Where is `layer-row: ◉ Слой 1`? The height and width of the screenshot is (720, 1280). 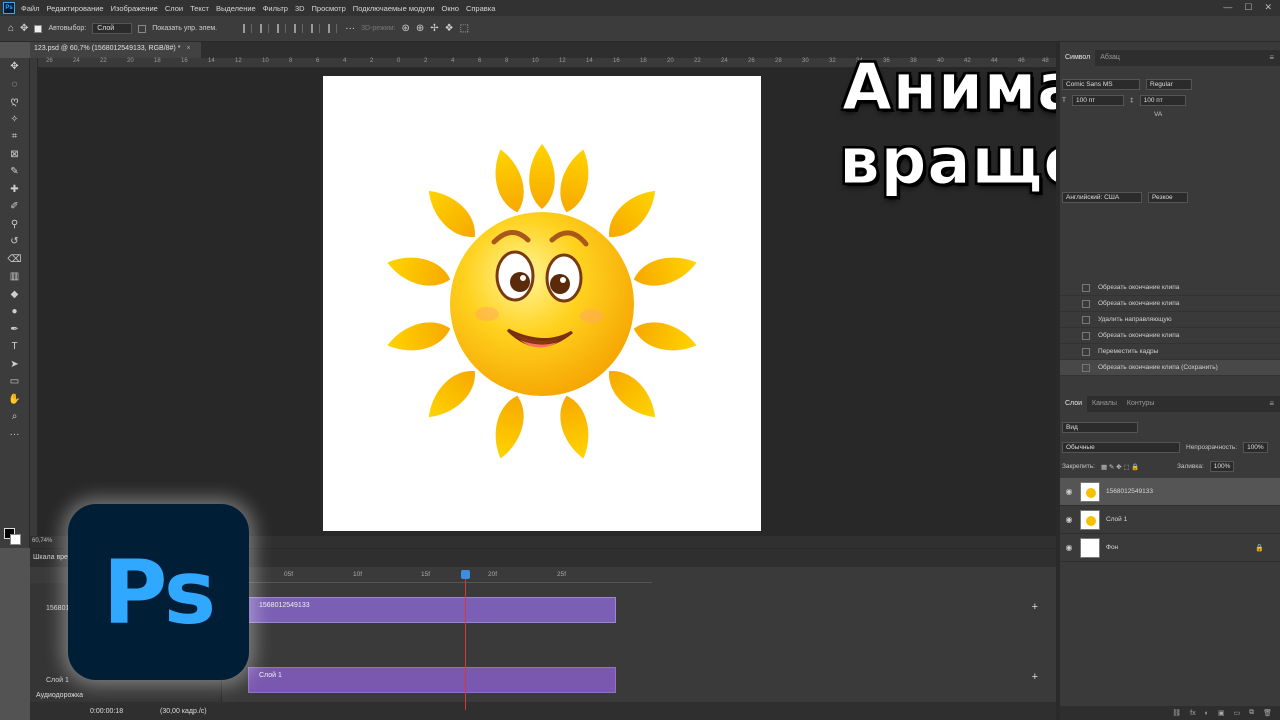
layer-row: ◉ Слой 1 is located at coordinates (1170, 520).